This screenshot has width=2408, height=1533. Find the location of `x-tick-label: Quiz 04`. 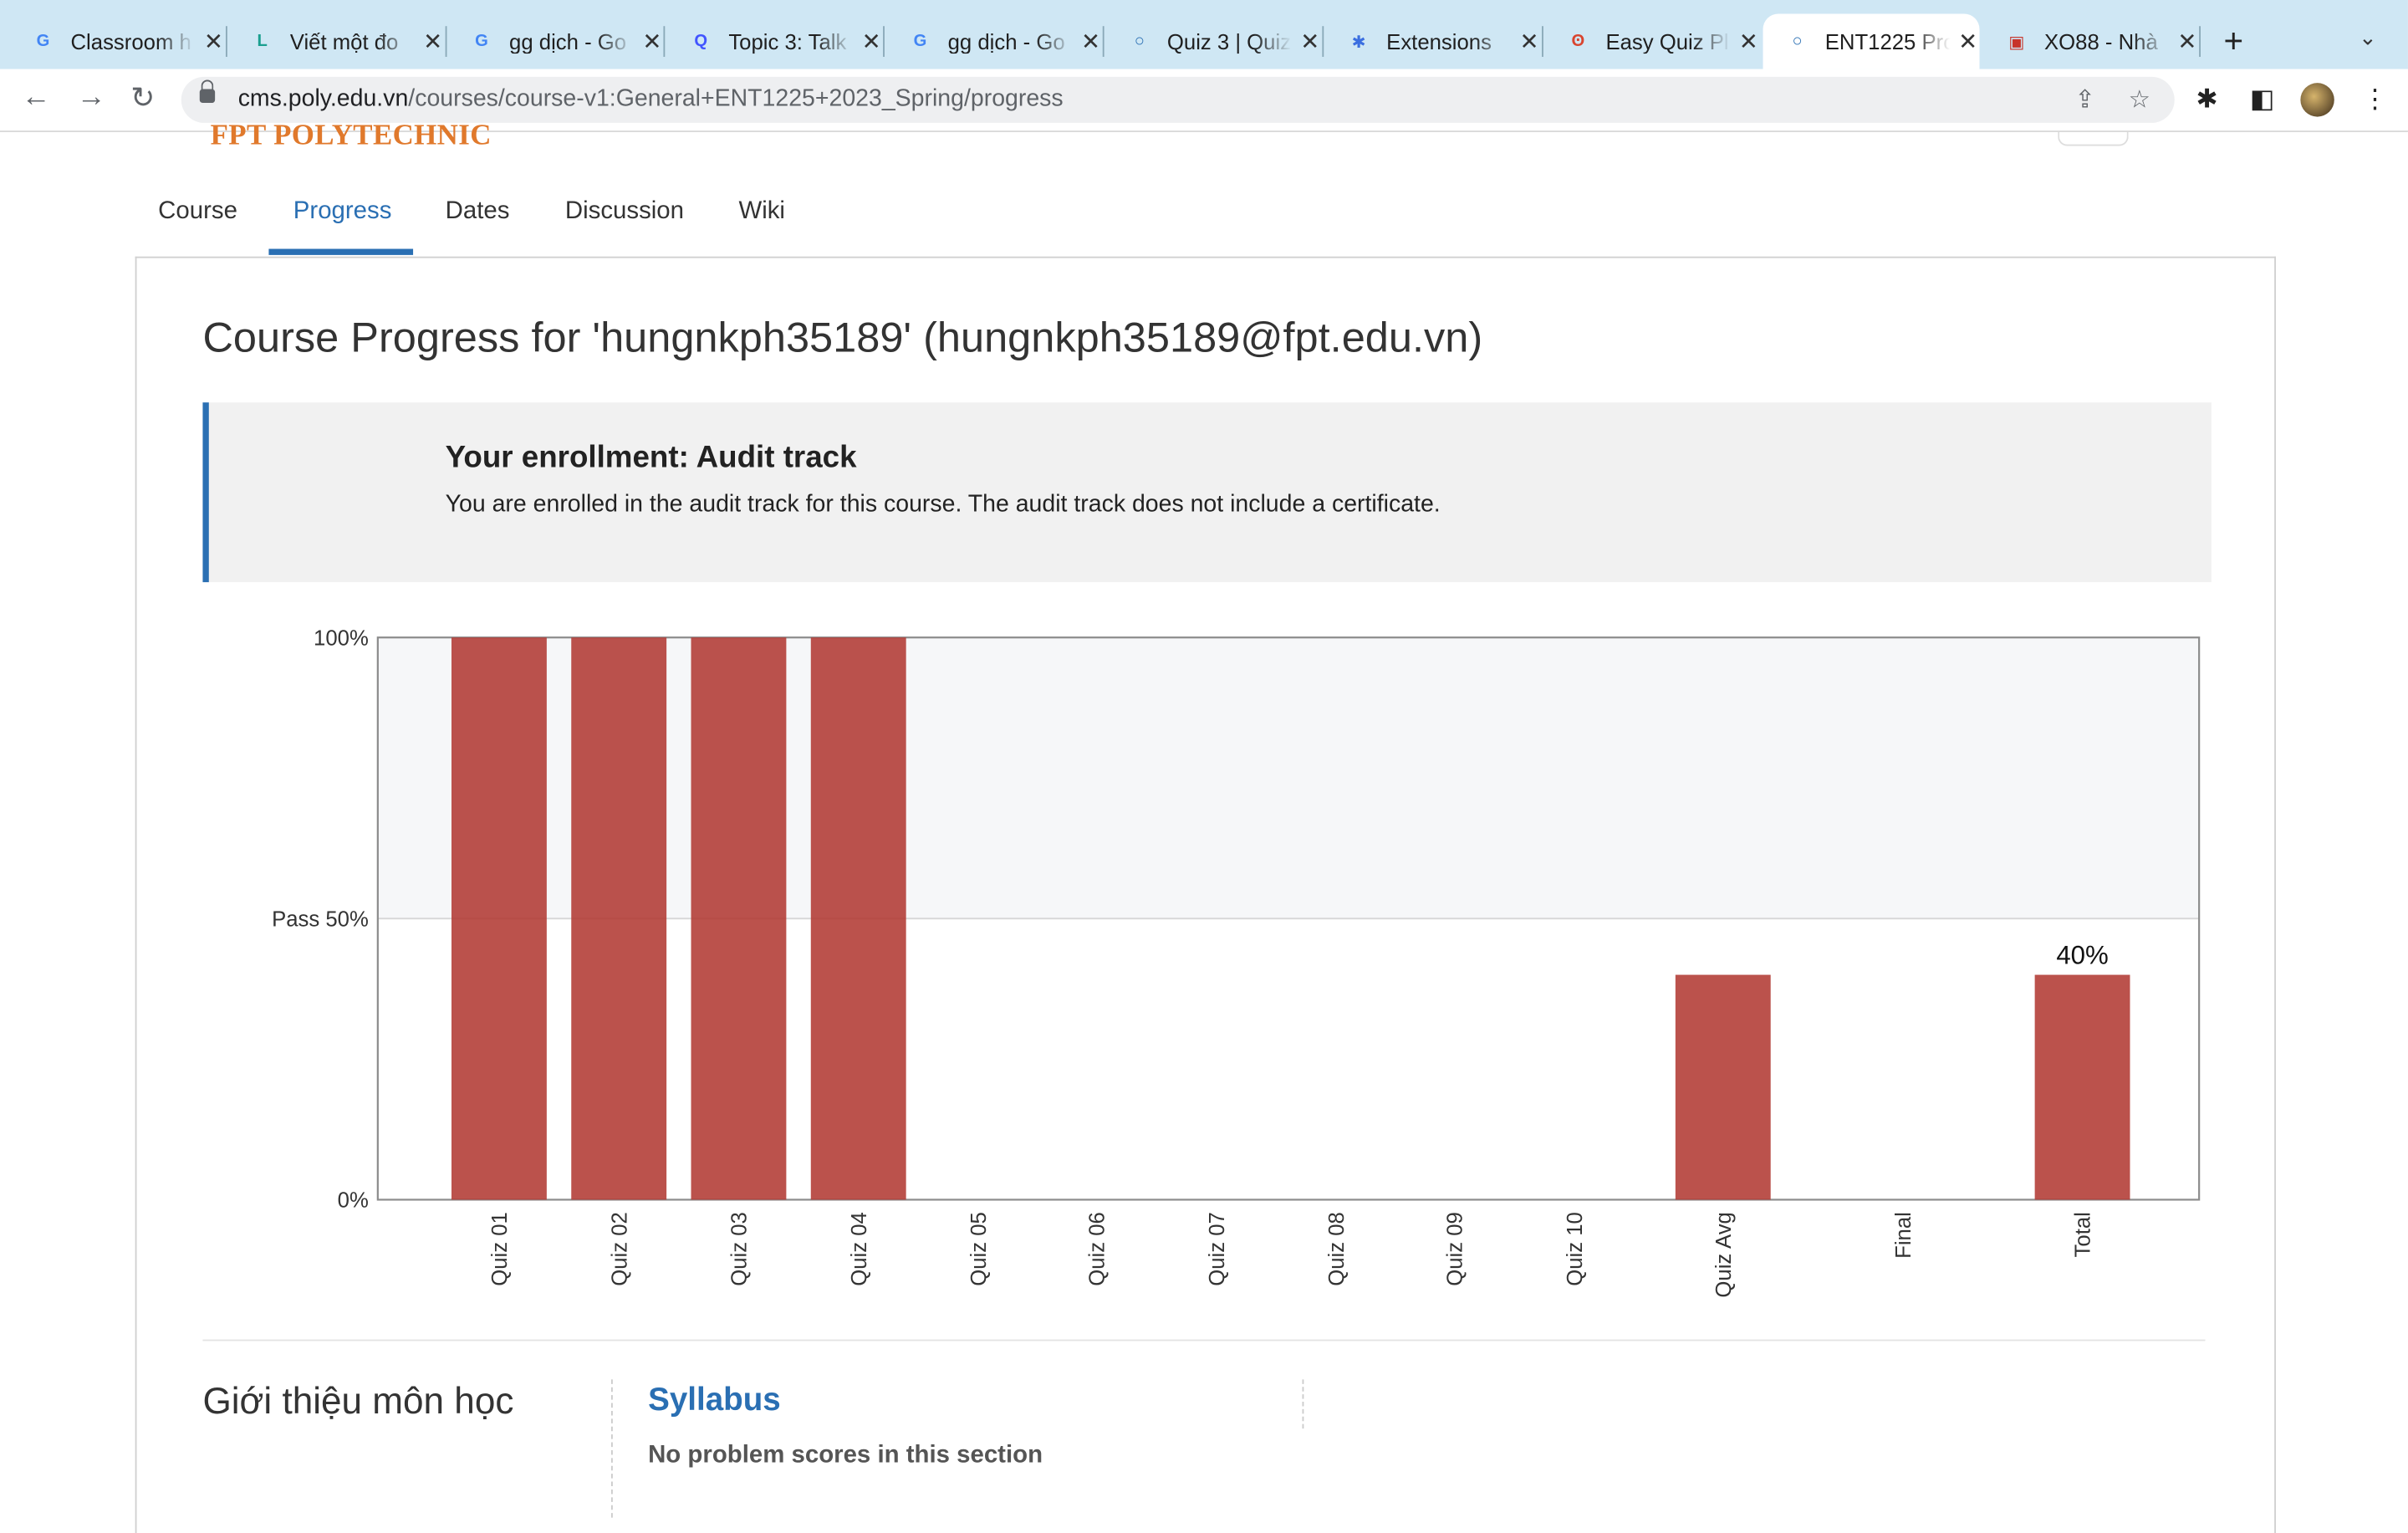

x-tick-label: Quiz 04 is located at coordinates (859, 1249).